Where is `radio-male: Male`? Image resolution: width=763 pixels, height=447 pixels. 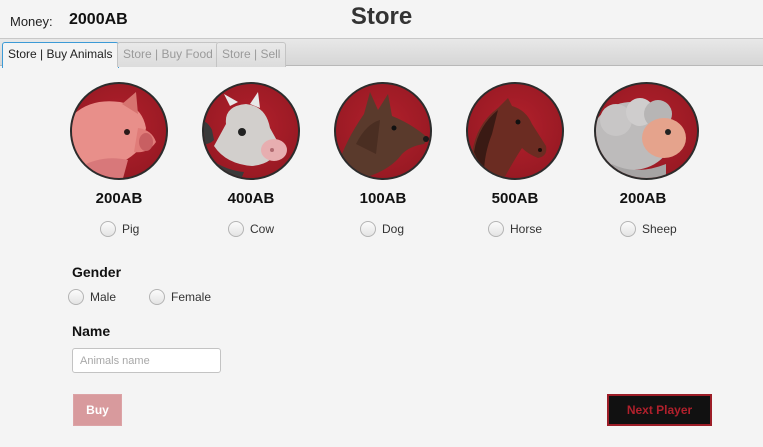
radio-male: Male is located at coordinates (92, 297).